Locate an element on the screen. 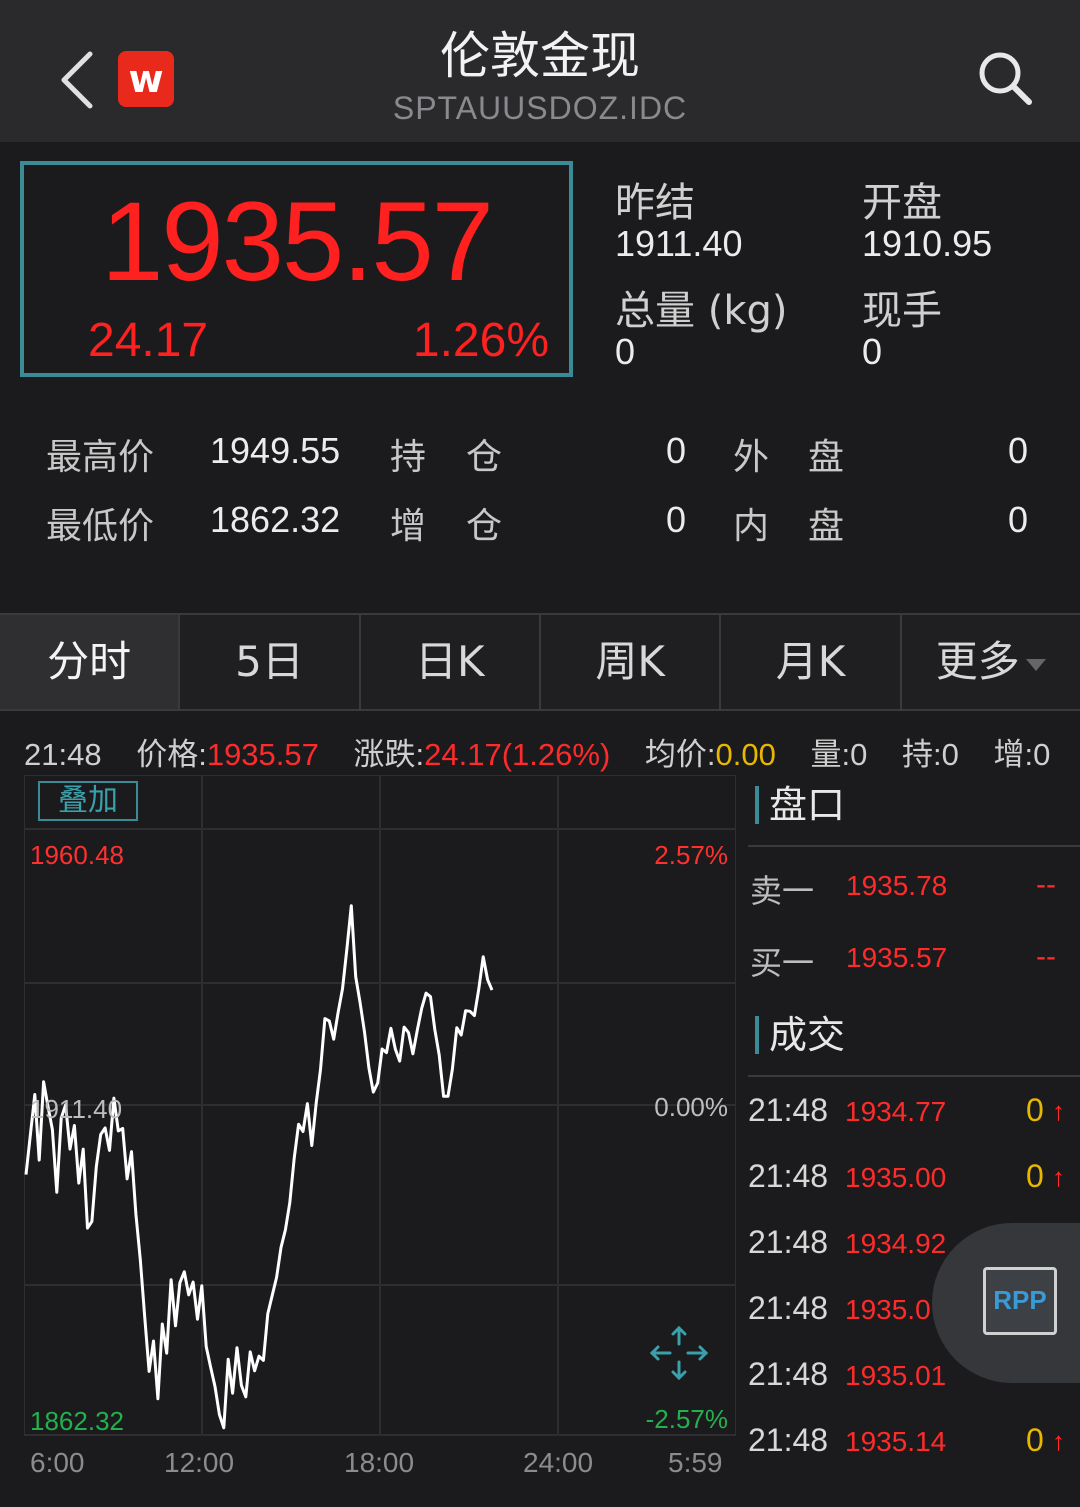 The image size is (1080, 1507). trade-price: 1934.77 is located at coordinates (896, 1111).